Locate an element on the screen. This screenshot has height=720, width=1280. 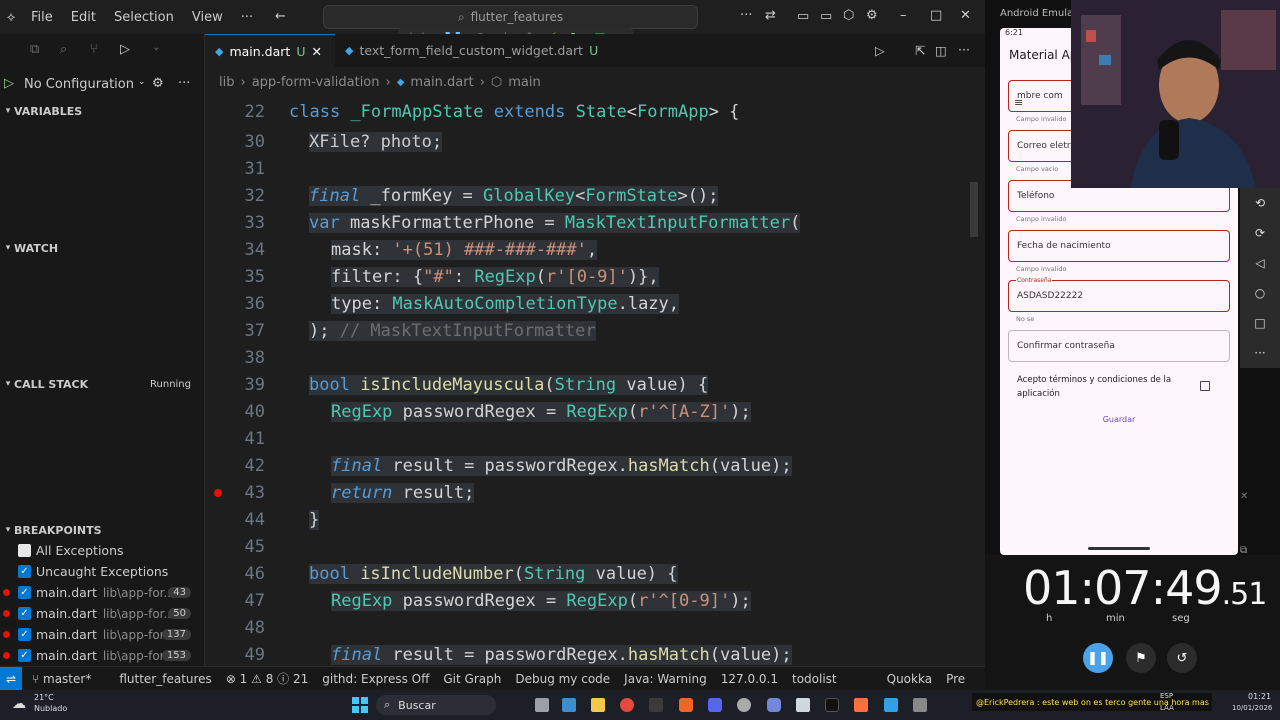
breakpoint-dot-icon is located at coordinates (218, 492).